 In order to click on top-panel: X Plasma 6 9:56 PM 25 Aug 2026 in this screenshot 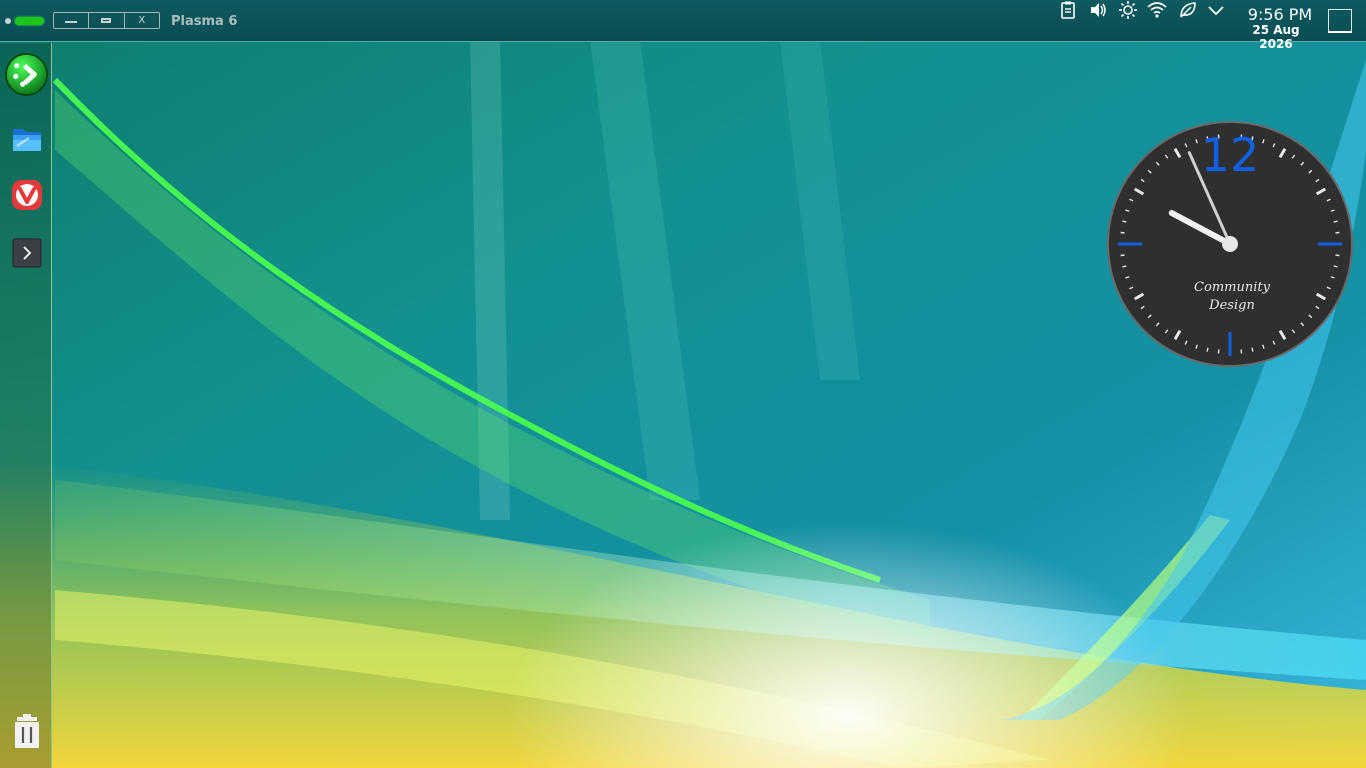, I will do `click(683, 25)`.